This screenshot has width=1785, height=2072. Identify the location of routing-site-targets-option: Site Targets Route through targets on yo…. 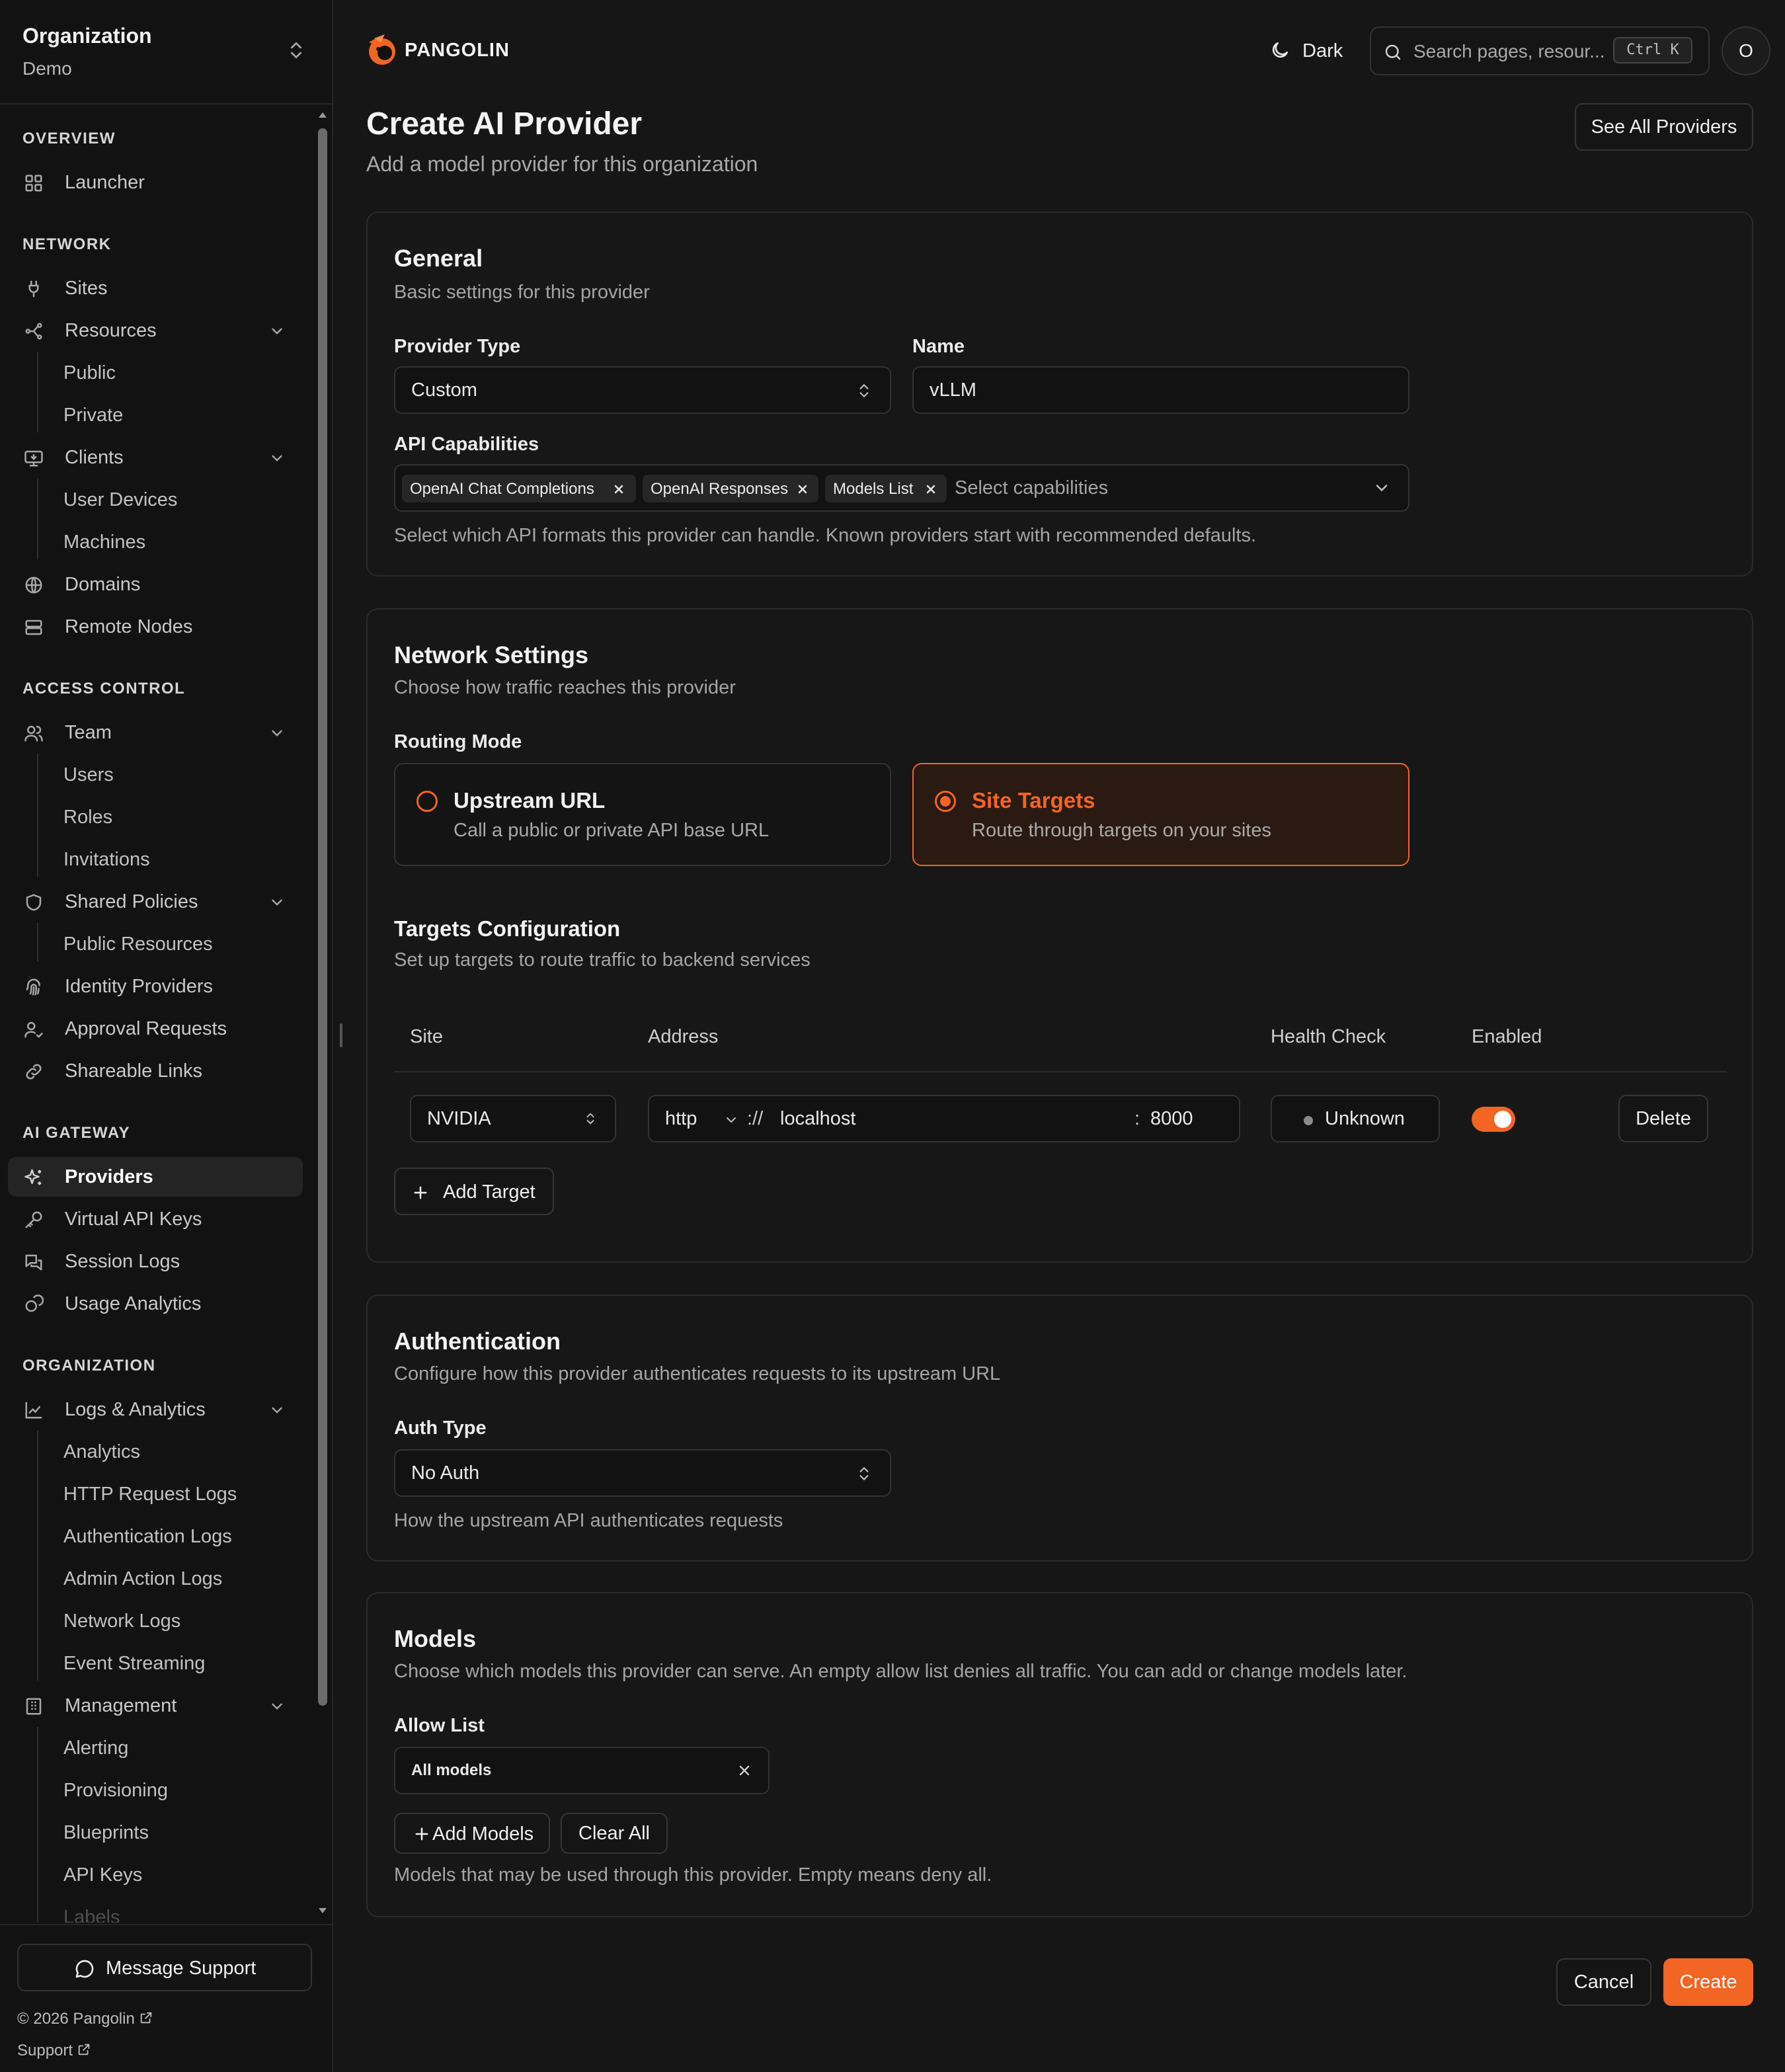
(1160, 814).